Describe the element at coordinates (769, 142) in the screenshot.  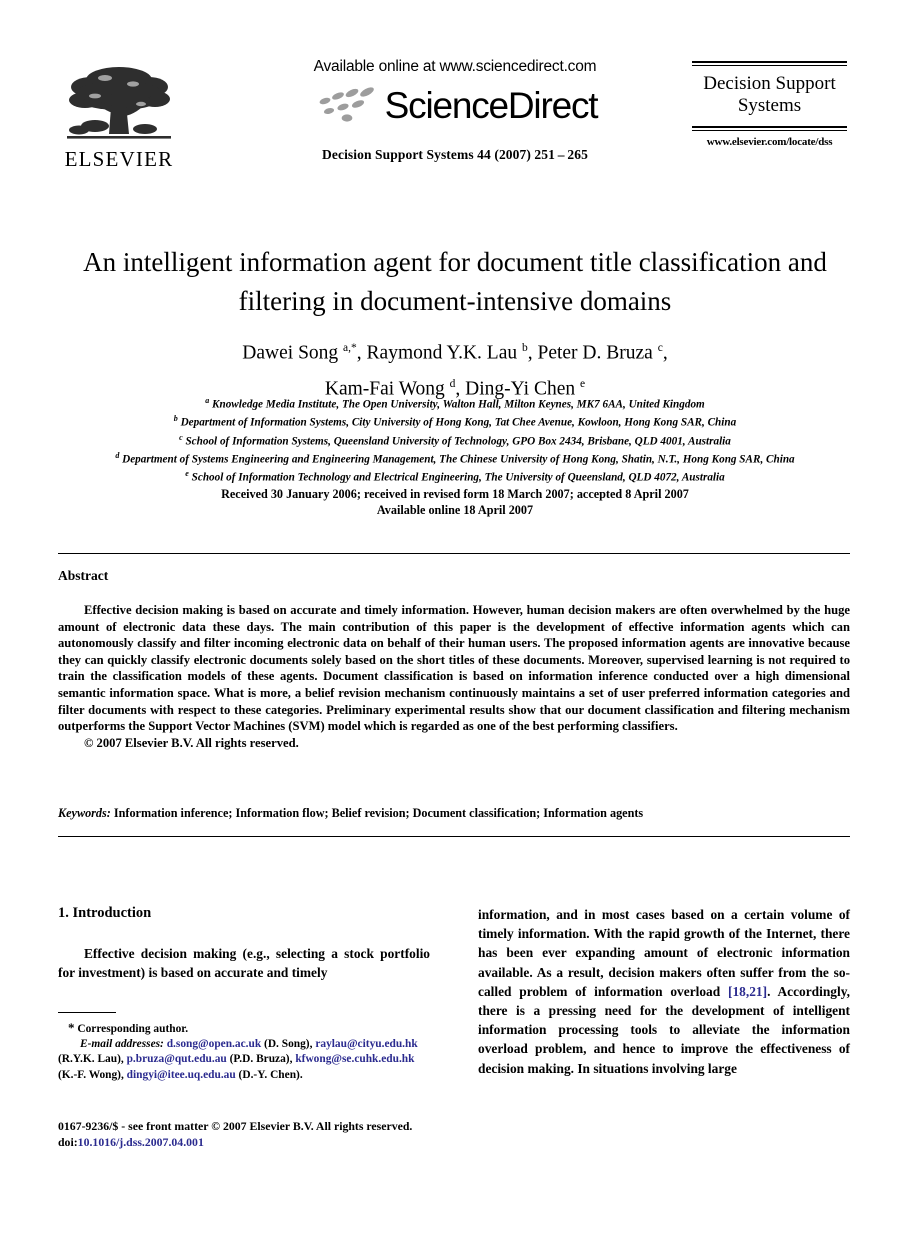
I see `journal-url: www.elsevier.com/locate/dss` at that location.